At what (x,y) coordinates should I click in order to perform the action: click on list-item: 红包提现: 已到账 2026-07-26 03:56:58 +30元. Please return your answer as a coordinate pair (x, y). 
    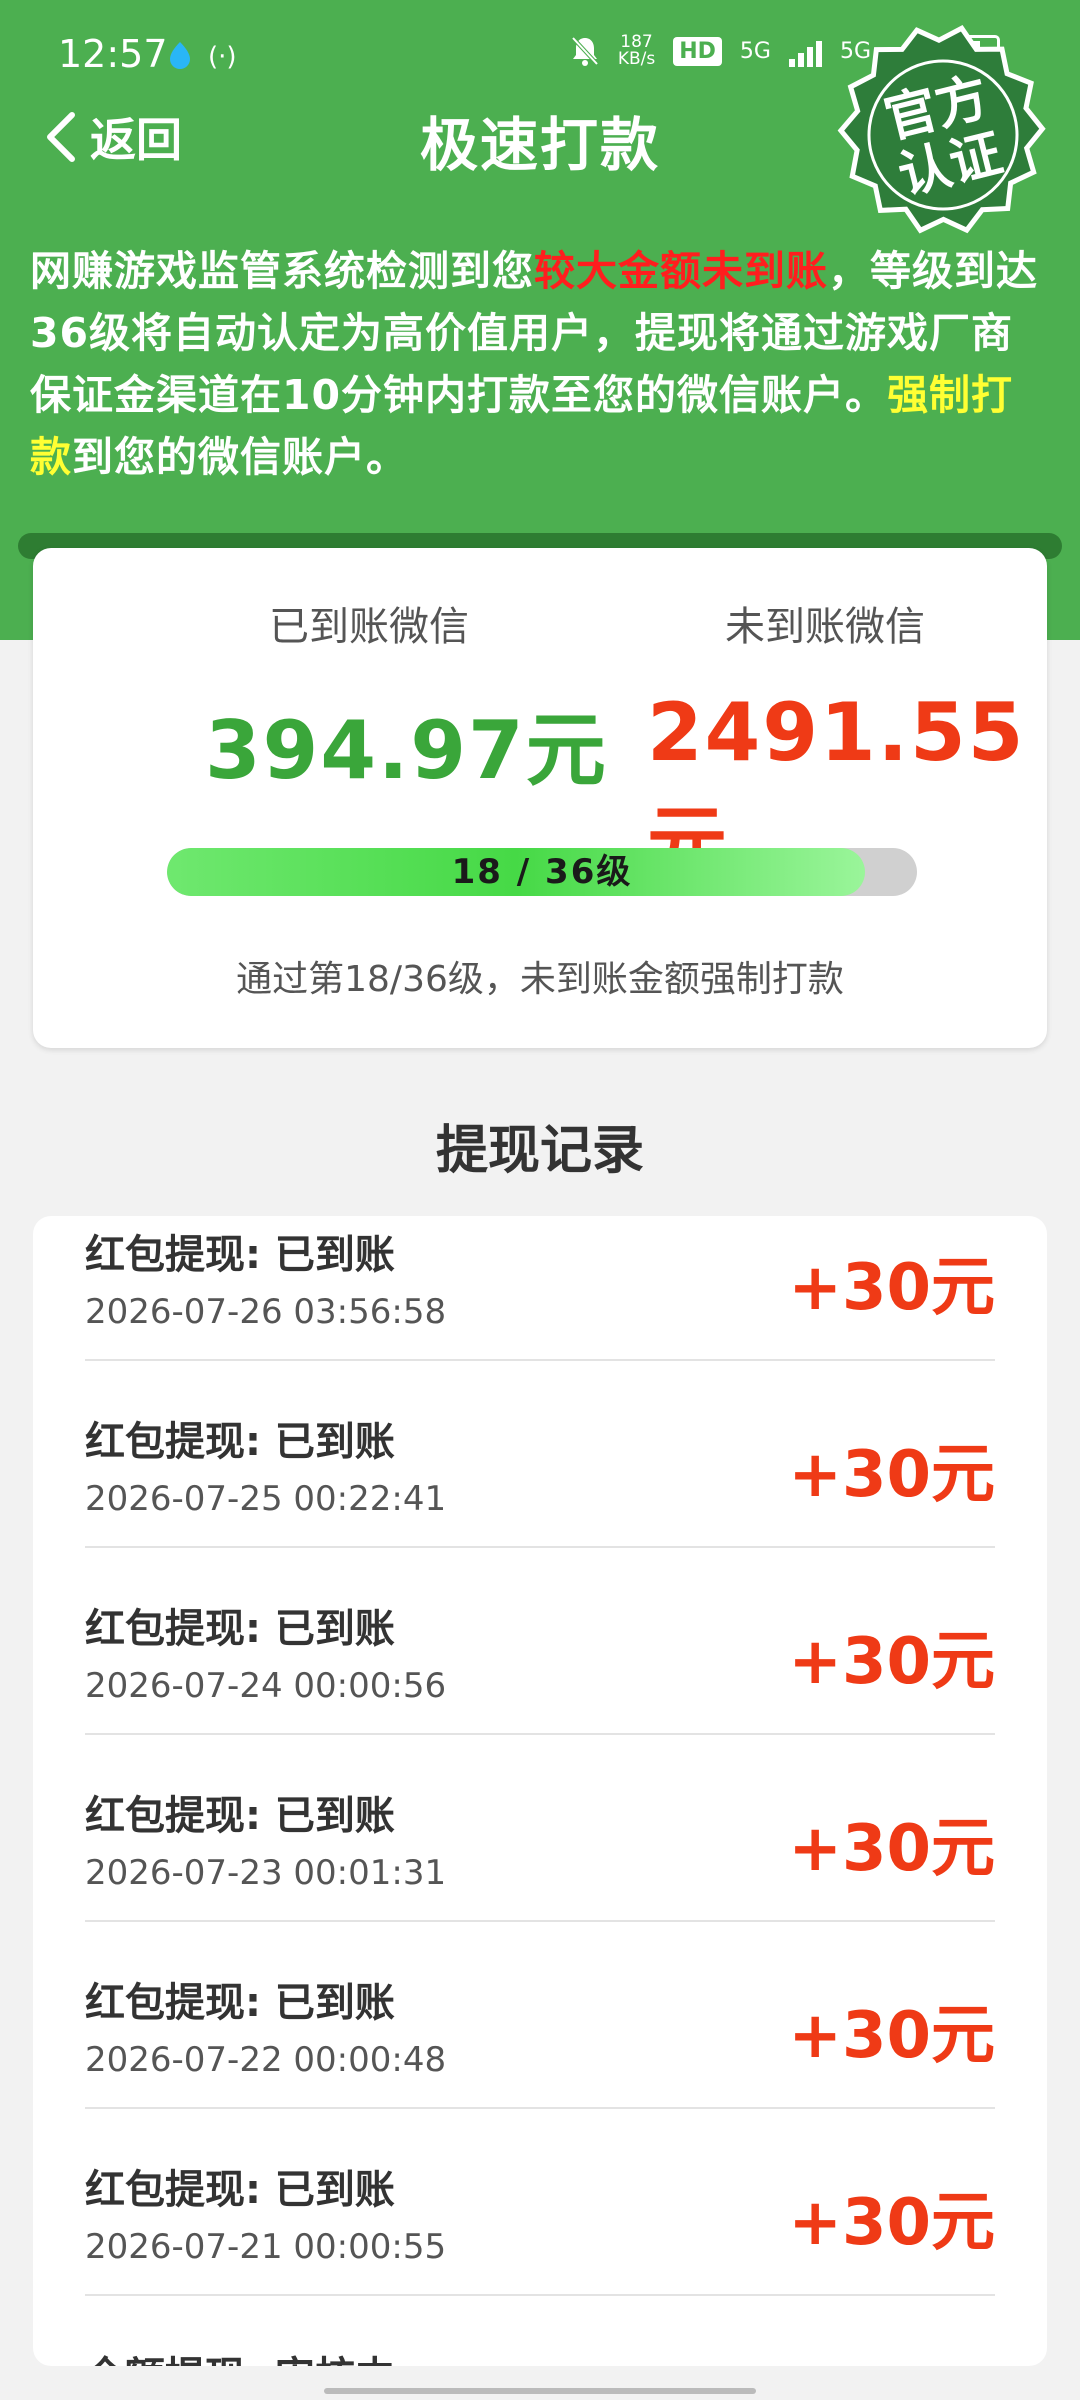
    Looking at the image, I should click on (540, 1288).